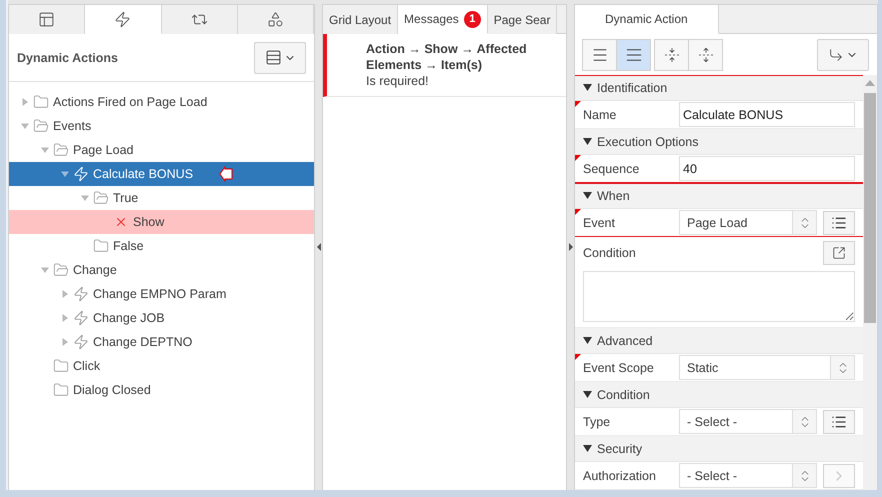  I want to click on menu-button, so click(280, 58).